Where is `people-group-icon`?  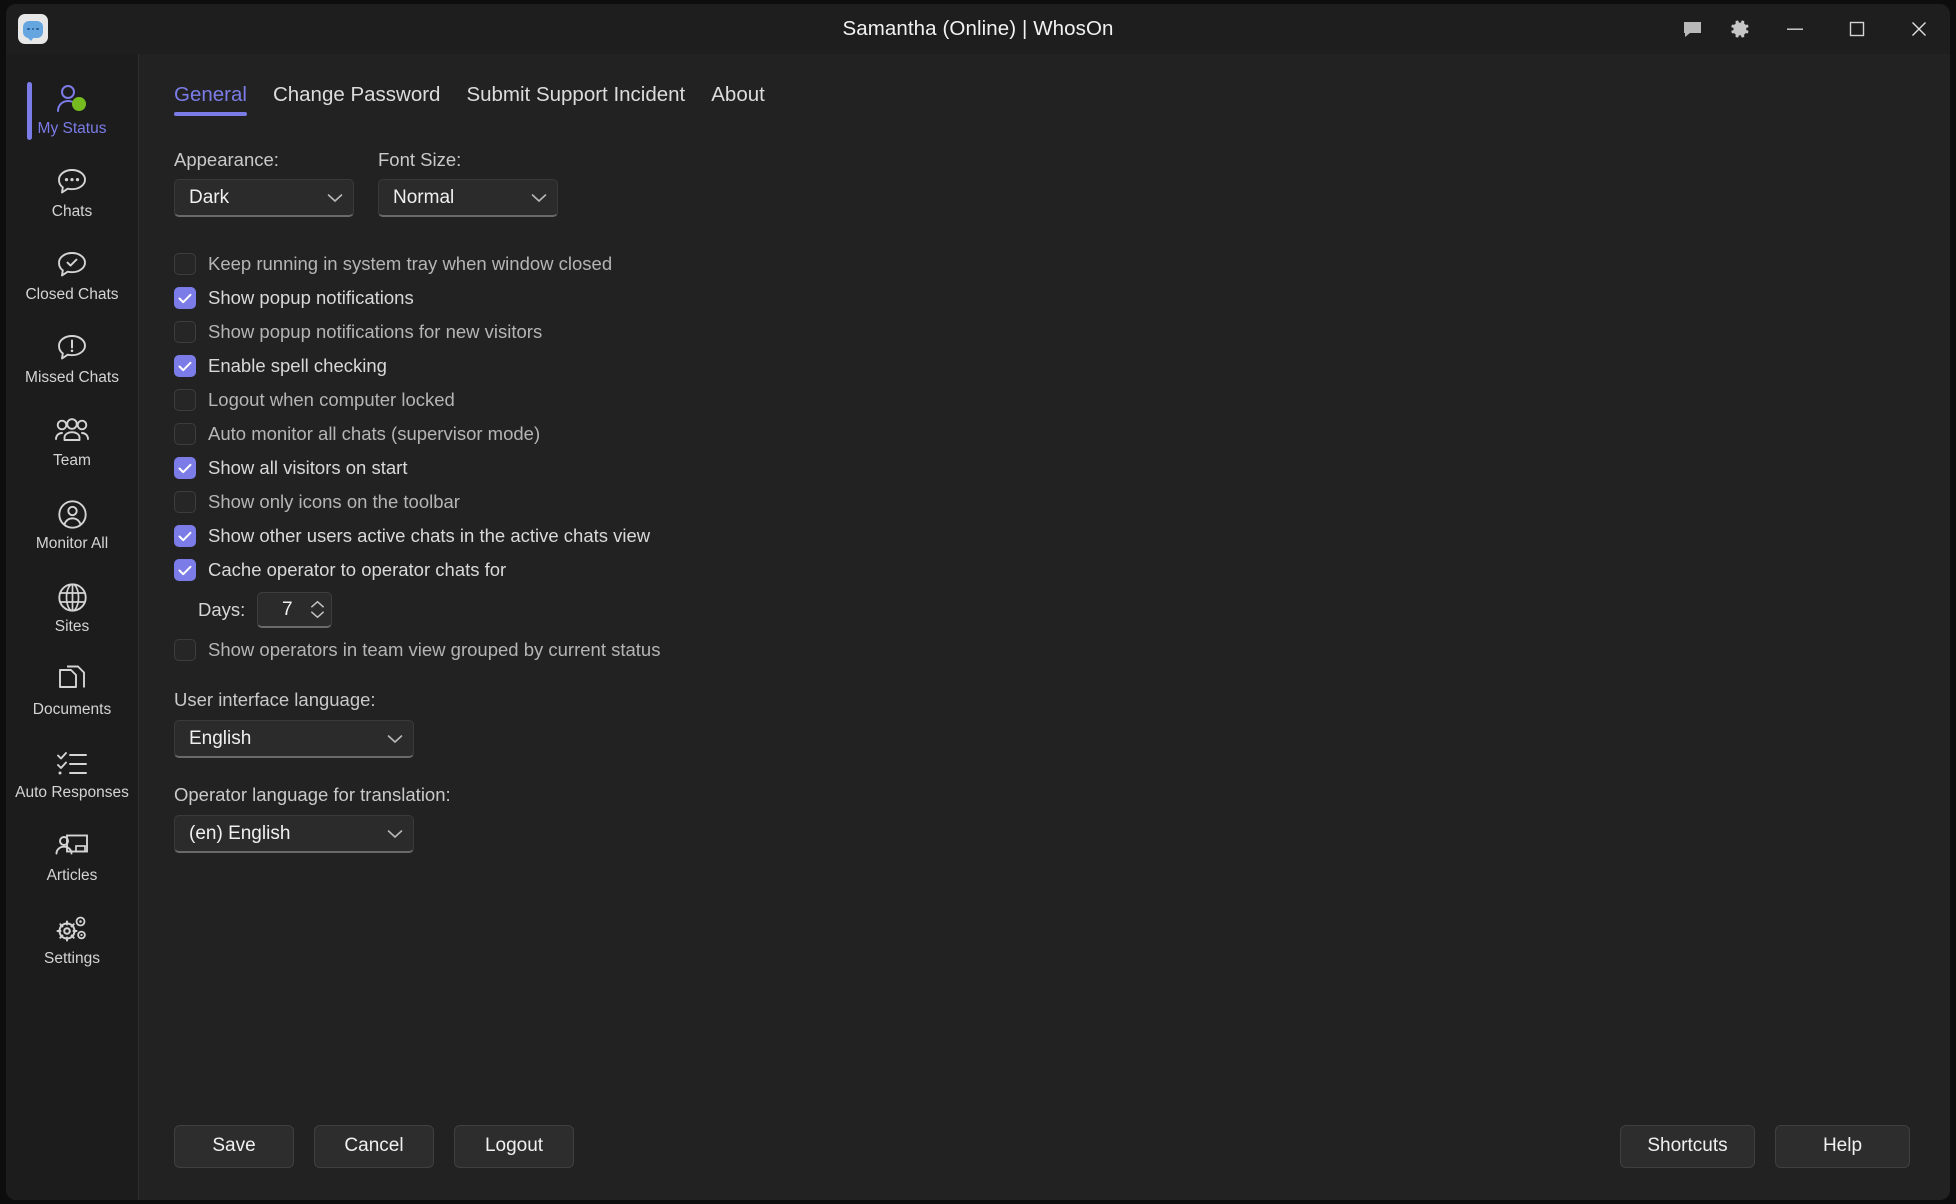
people-group-icon is located at coordinates (72, 431).